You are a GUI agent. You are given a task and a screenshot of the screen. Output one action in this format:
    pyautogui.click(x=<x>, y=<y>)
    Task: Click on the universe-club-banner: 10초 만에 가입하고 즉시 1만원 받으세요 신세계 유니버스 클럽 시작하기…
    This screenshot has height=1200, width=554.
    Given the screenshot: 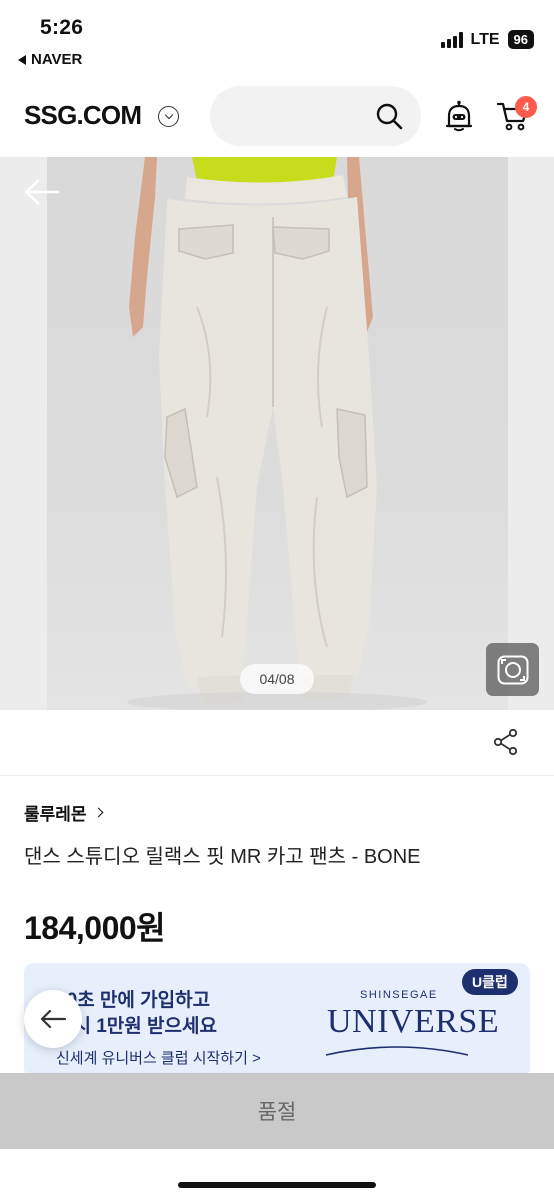 What is the action you would take?
    pyautogui.click(x=277, y=1020)
    